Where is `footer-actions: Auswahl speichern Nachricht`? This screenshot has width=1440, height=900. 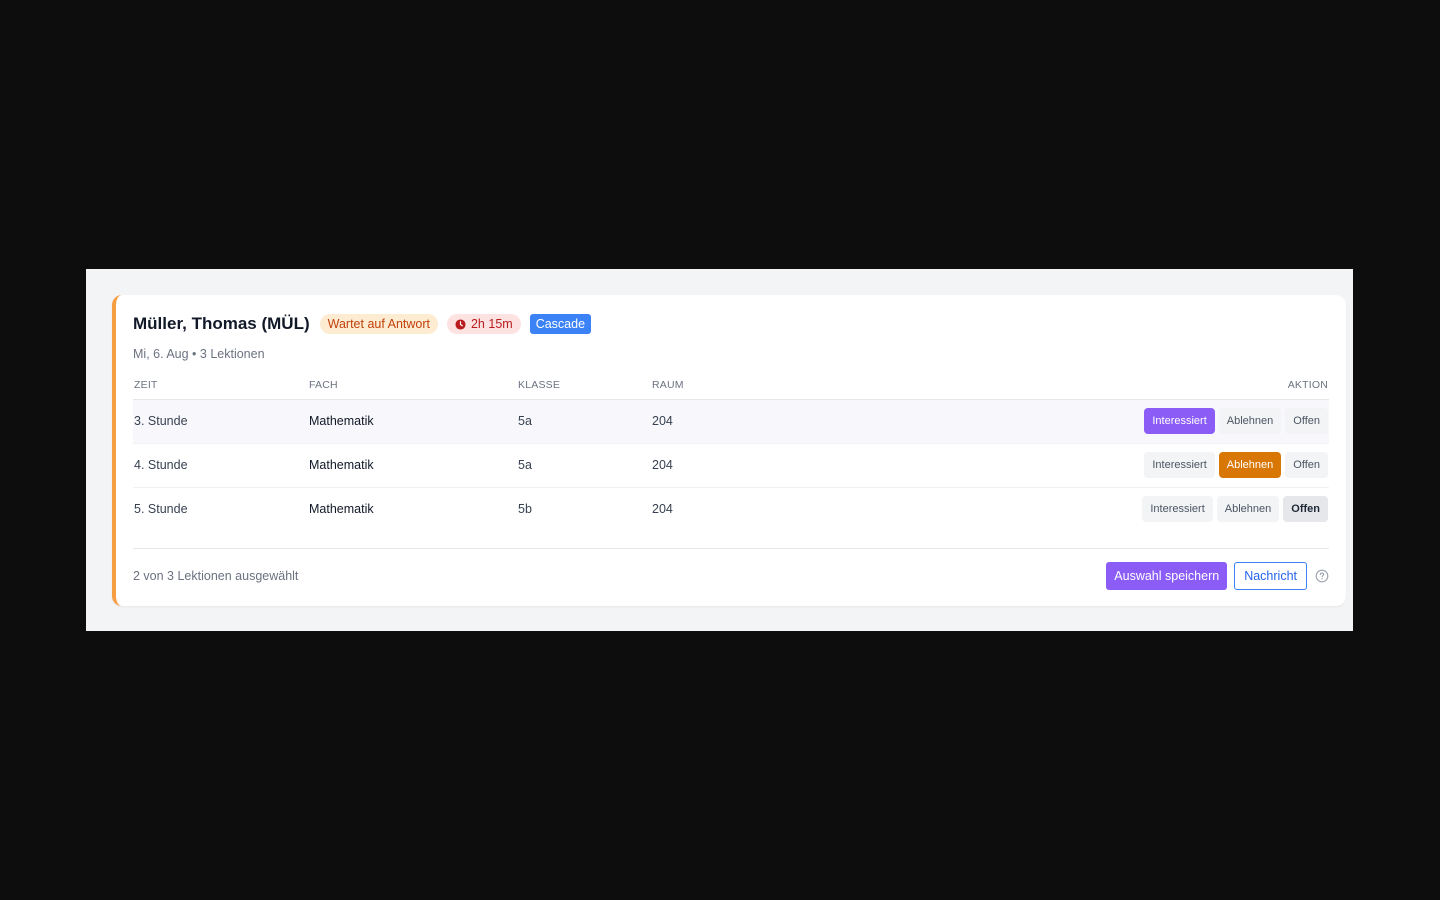 footer-actions: Auswahl speichern Nachricht is located at coordinates (1217, 576).